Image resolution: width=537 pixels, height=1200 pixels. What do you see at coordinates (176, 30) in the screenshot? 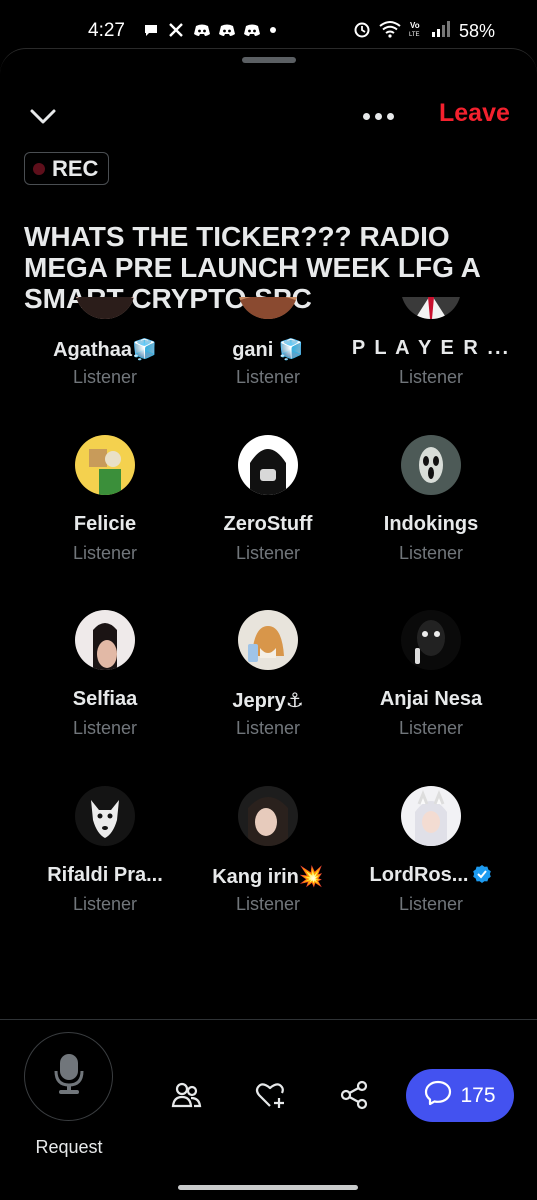
I see `x-logo-icon` at bounding box center [176, 30].